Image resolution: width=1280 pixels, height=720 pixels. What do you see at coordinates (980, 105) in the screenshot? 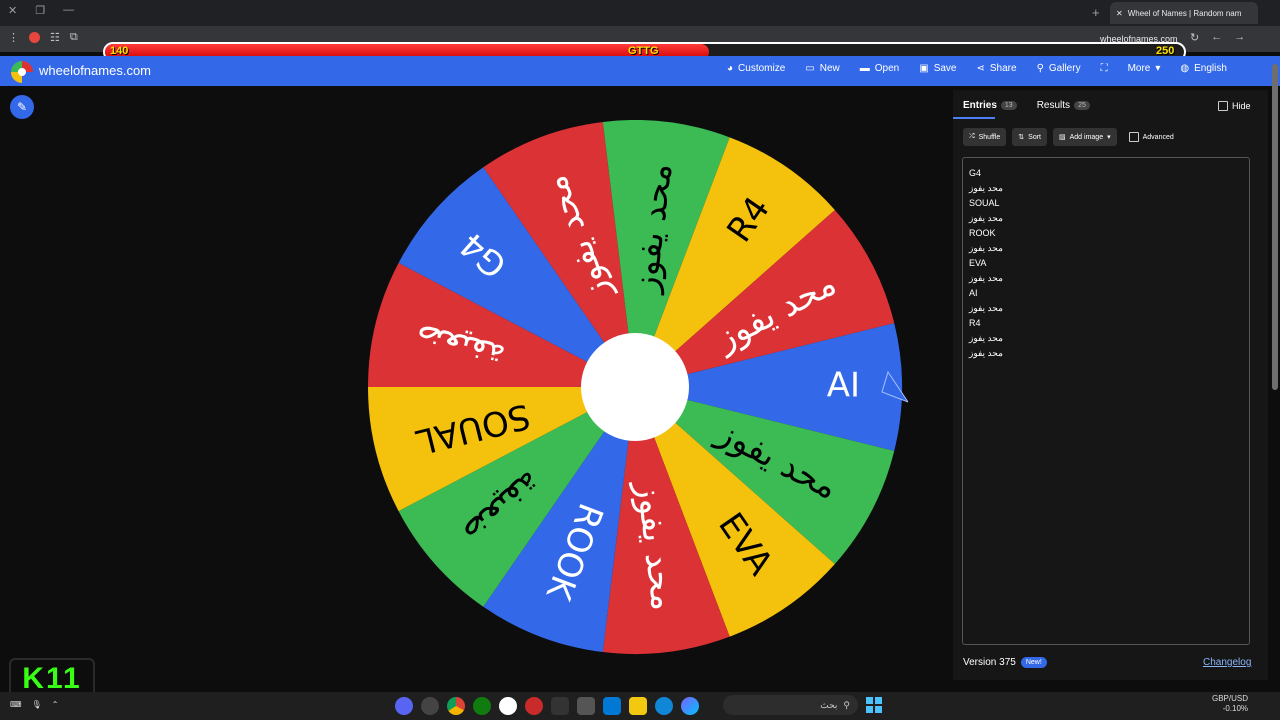
I see `tab-entries-label: Entries` at bounding box center [980, 105].